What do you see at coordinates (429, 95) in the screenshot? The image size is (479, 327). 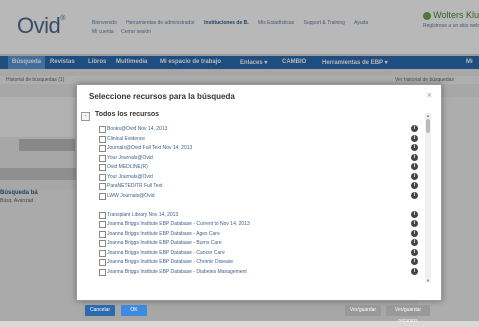 I see `close-icon: ×` at bounding box center [429, 95].